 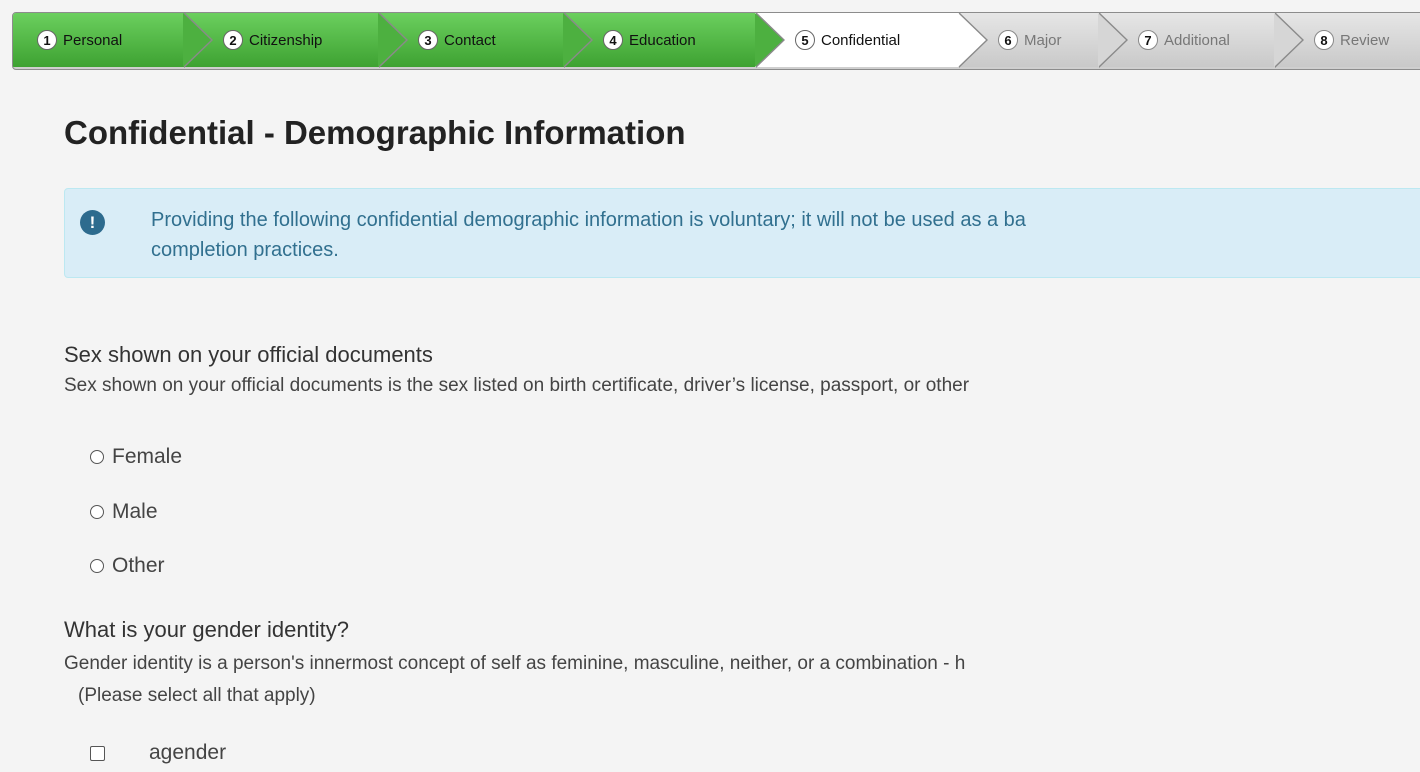 I want to click on step-personal: 1 Personal, so click(x=113, y=40).